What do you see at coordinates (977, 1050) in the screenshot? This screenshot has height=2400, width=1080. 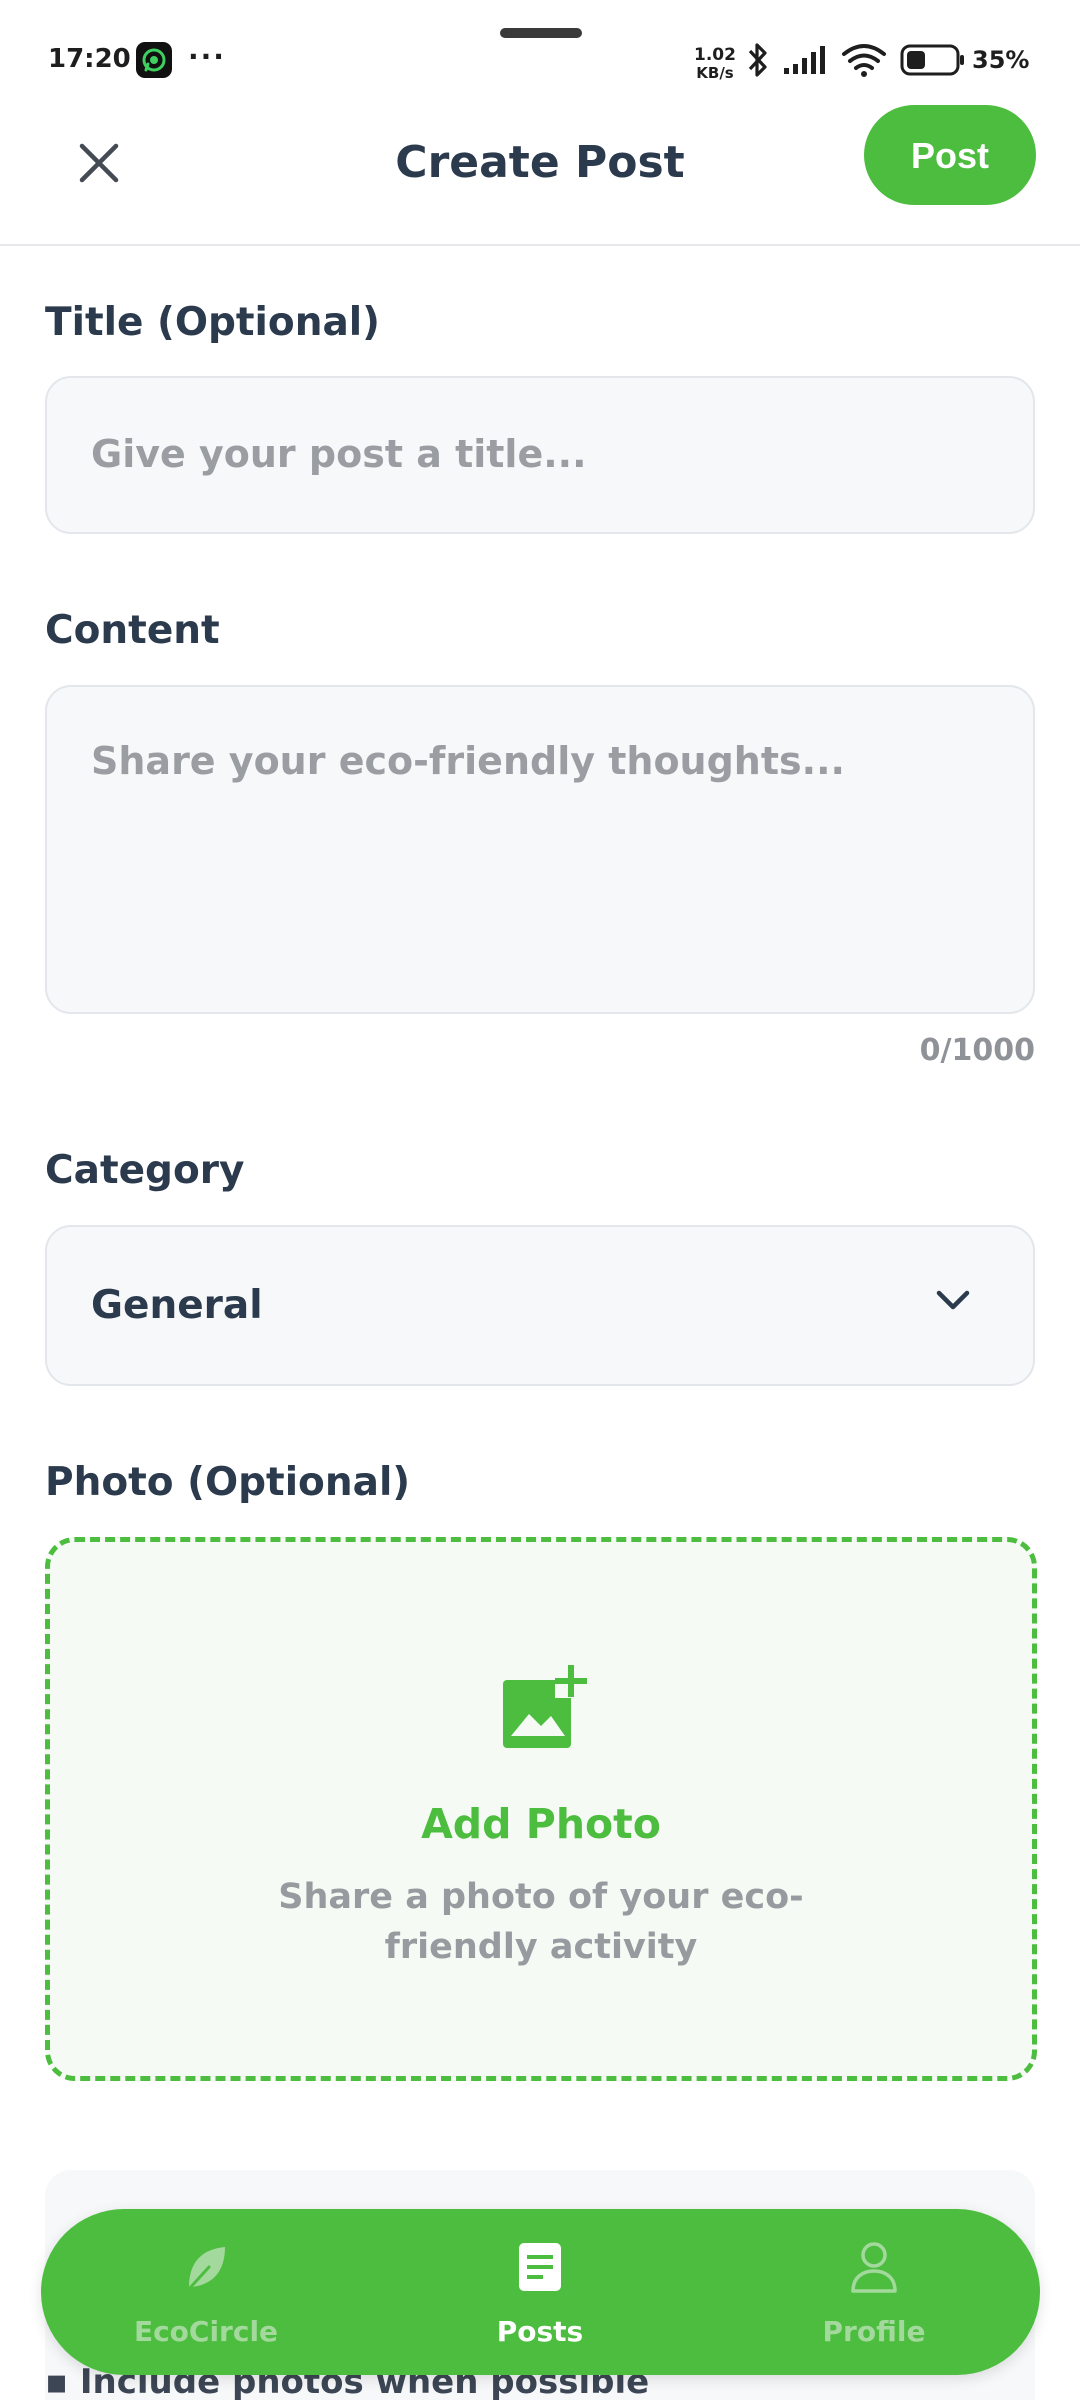 I see `character-counter: 0/1000` at bounding box center [977, 1050].